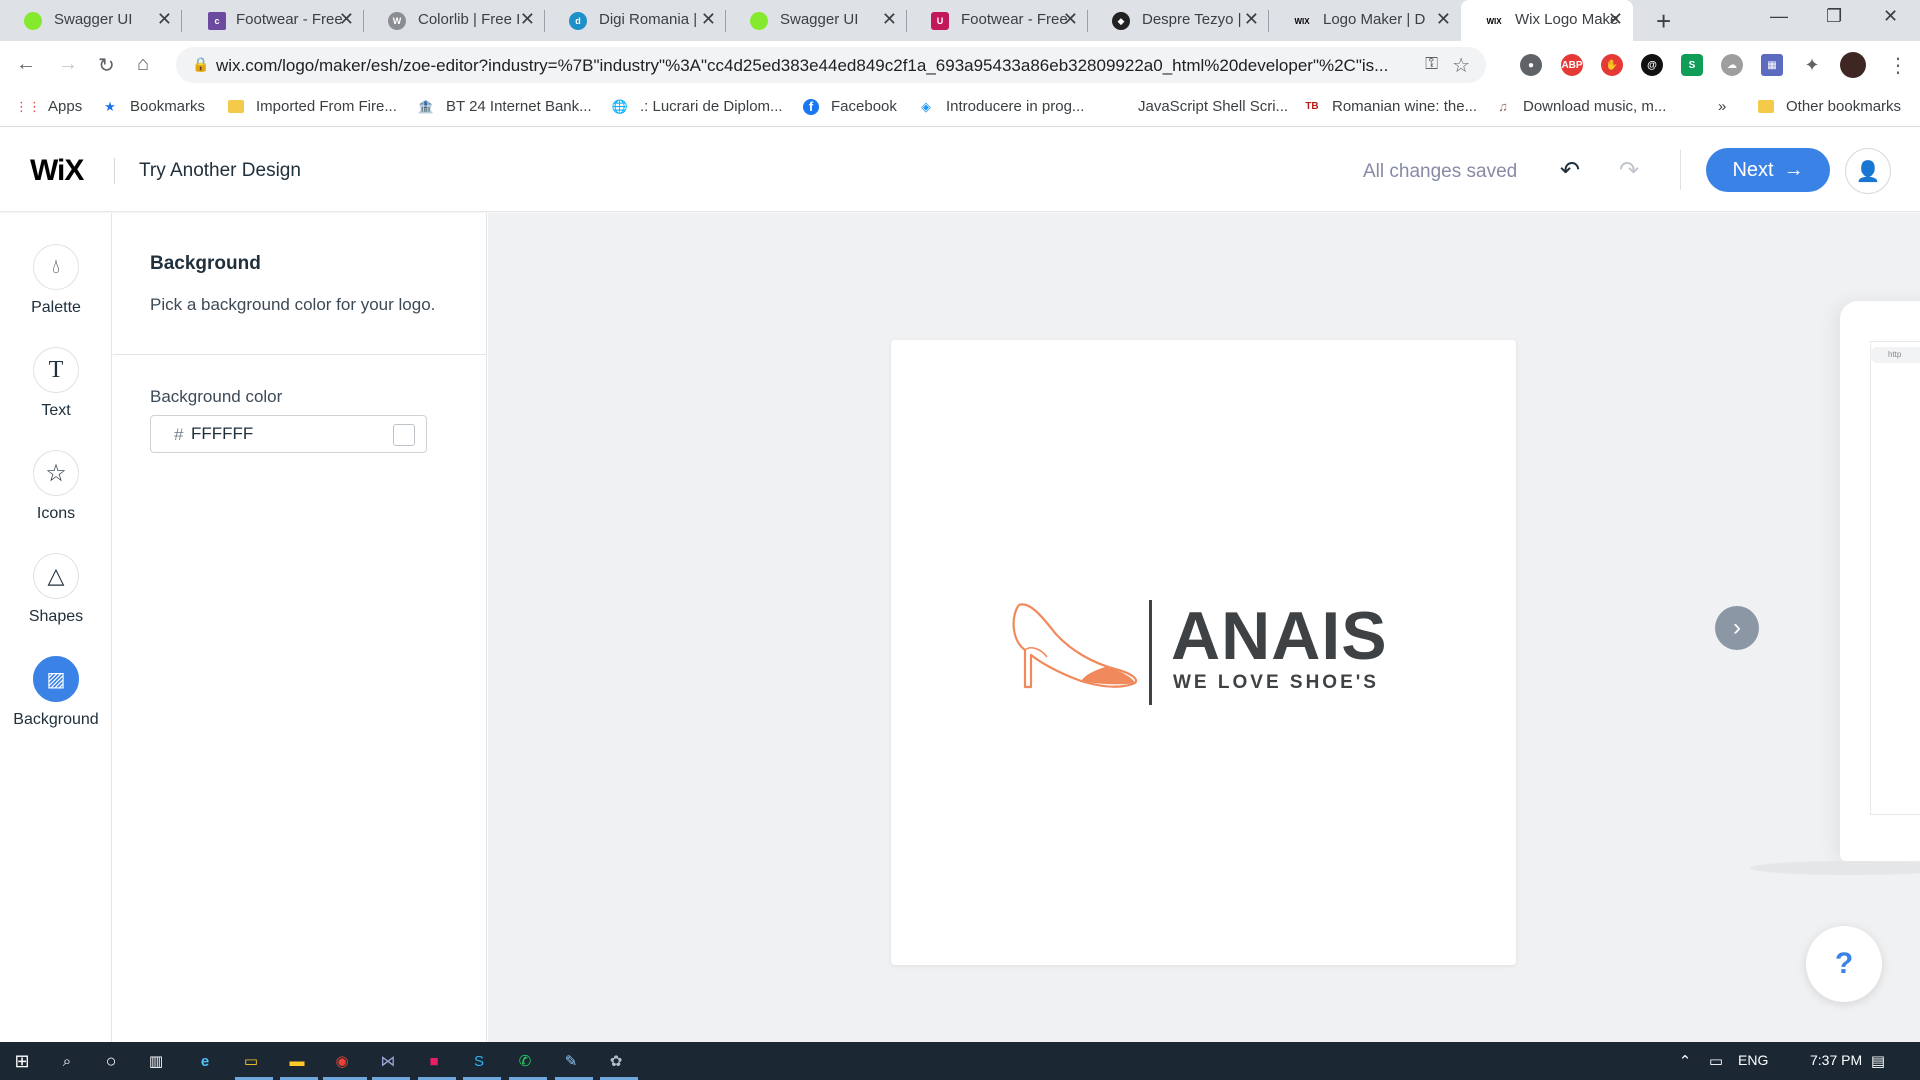  Describe the element at coordinates (1812, 65) in the screenshot. I see `extensions-puzzle-icon: ✦` at that location.